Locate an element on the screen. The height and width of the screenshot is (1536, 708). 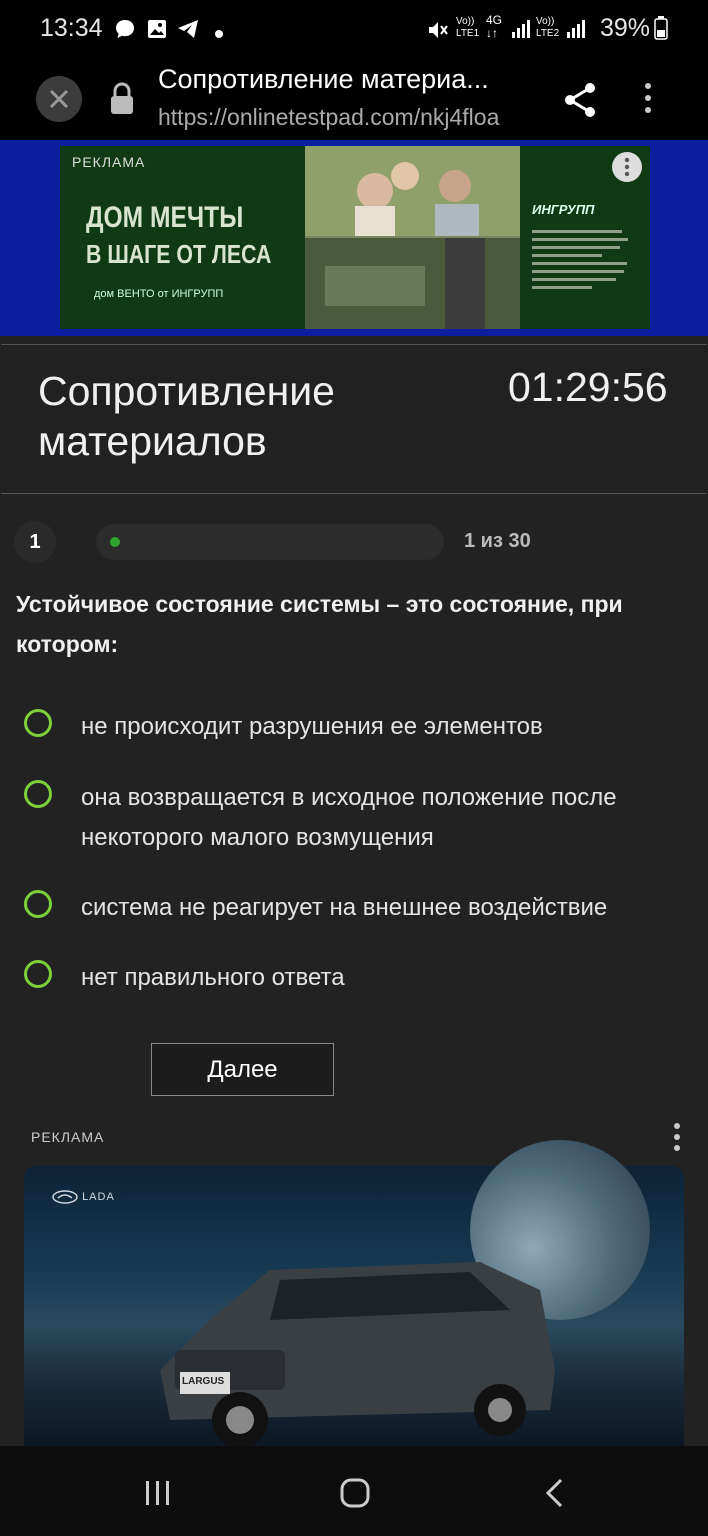
recents-icon is located at coordinates (158, 1495).